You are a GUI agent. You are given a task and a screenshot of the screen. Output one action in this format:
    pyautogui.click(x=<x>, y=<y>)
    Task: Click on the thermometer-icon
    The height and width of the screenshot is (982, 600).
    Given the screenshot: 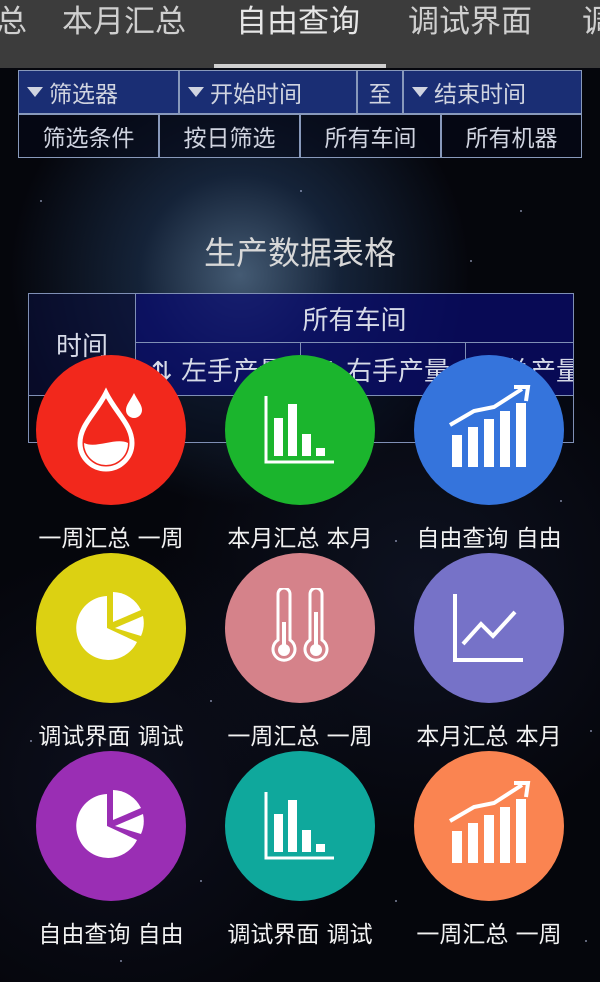 What is the action you would take?
    pyautogui.click(x=300, y=628)
    